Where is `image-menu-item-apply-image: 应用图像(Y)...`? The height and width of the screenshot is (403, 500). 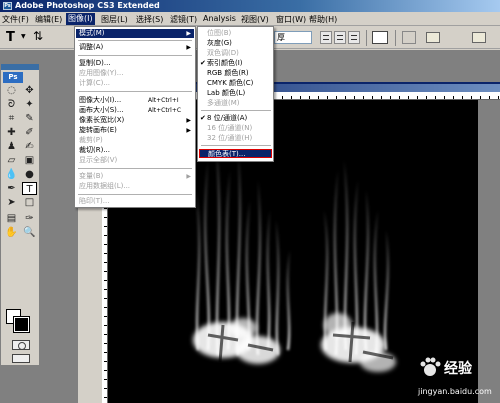 image-menu-item-apply-image: 应用图像(Y)... is located at coordinates (135, 73).